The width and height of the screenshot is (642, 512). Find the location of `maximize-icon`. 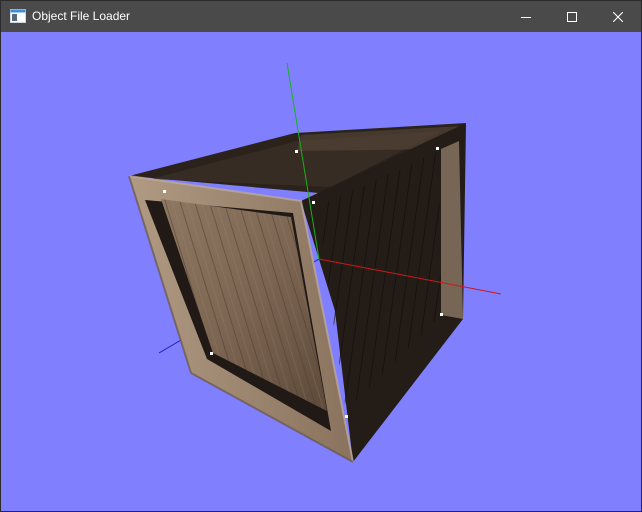

maximize-icon is located at coordinates (572, 16).